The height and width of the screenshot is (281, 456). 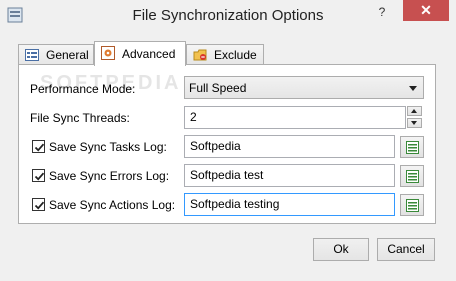 I want to click on threads-increment-button, so click(x=414, y=111).